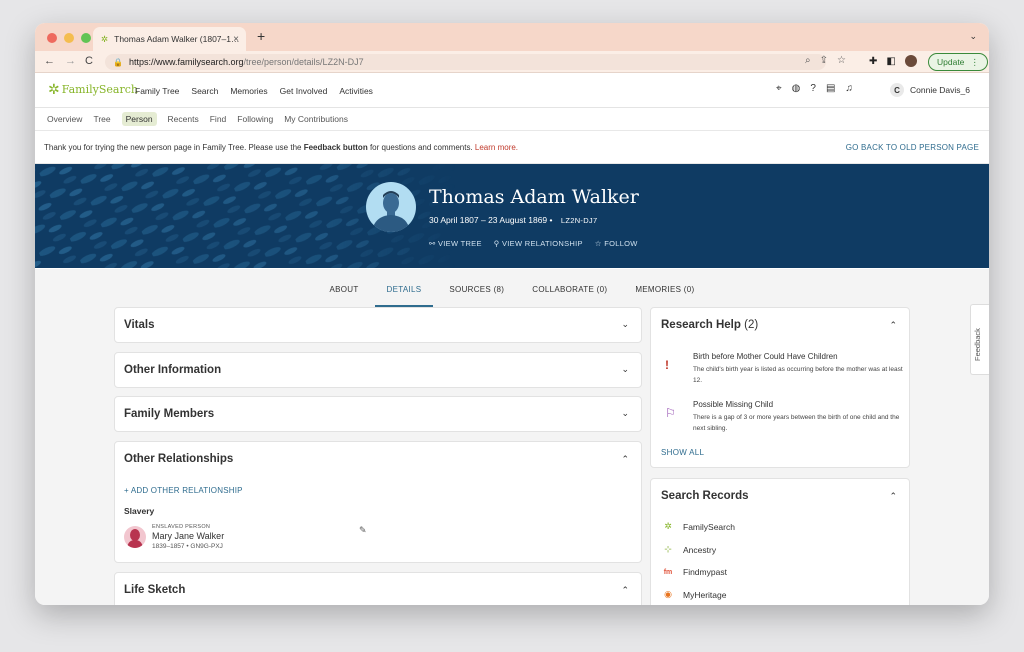 The width and height of the screenshot is (1024, 652). I want to click on subnav-overview: Overview, so click(64, 119).